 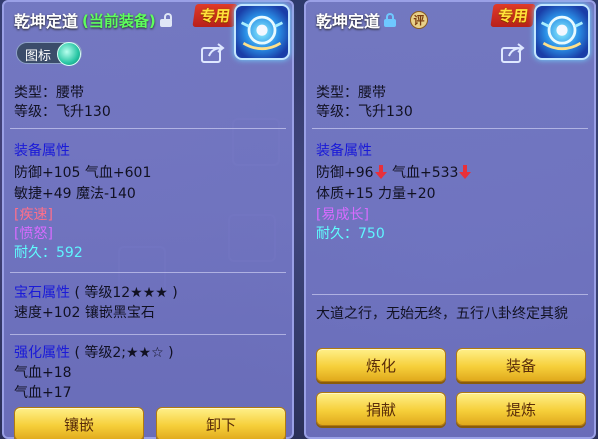 I want to click on inlay-button: 镶嵌, so click(x=79, y=423).